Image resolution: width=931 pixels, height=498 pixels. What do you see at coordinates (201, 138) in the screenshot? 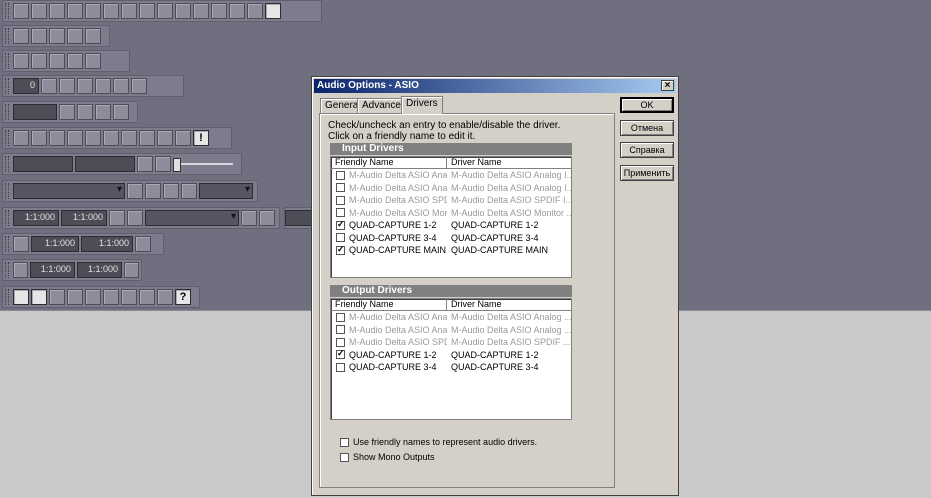
I see `alert-icon: !` at bounding box center [201, 138].